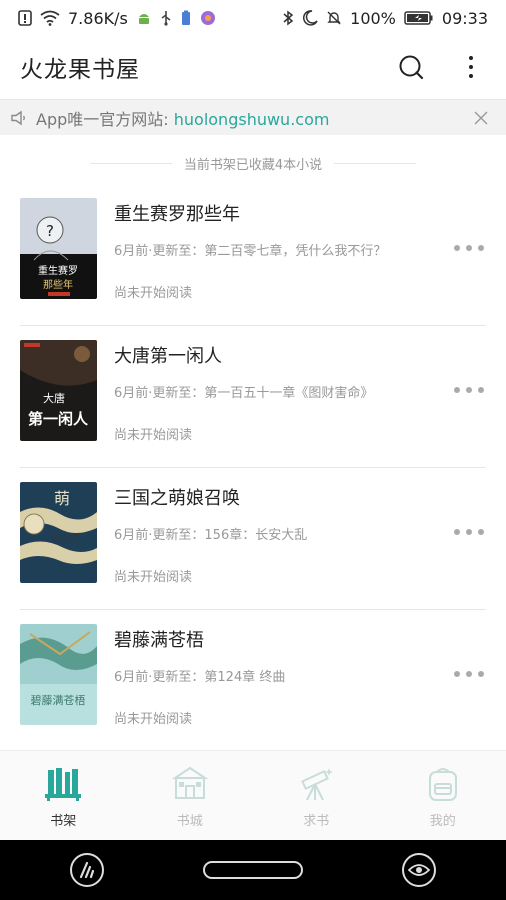 The height and width of the screenshot is (900, 506). I want to click on notice-link: huolongshuwu.com, so click(252, 119).